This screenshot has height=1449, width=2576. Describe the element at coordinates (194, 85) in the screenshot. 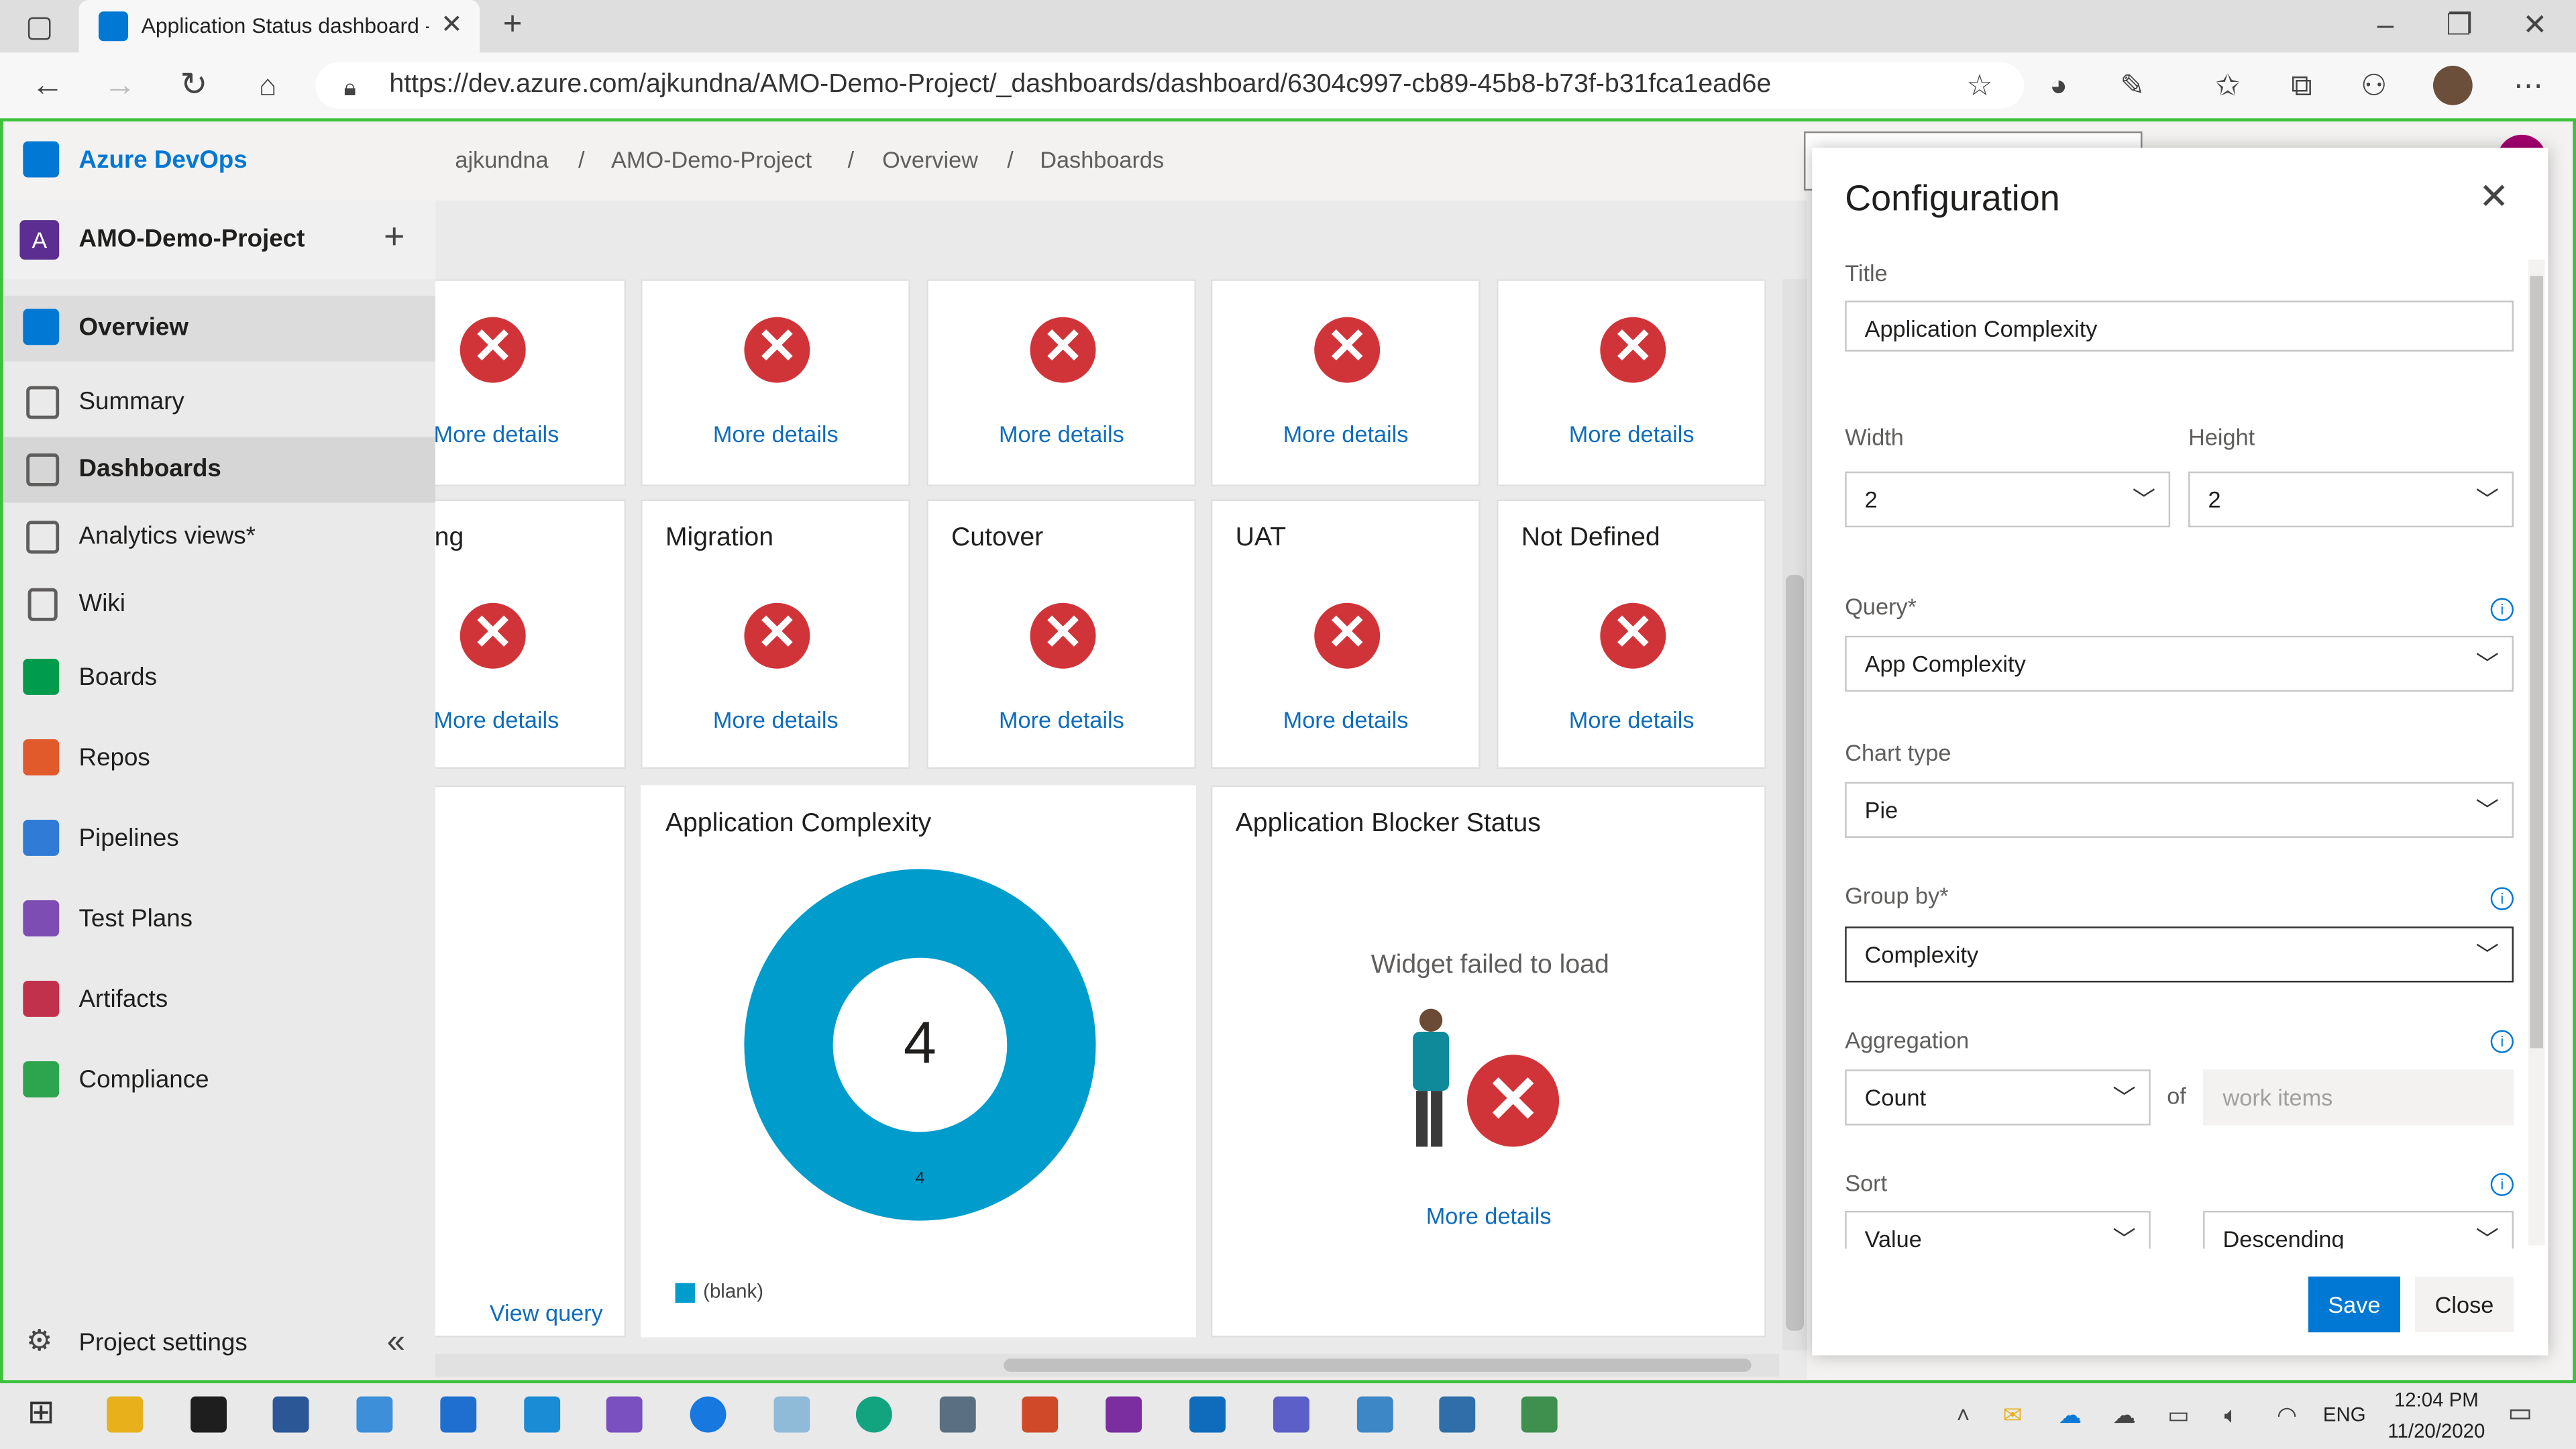

I see `refresh-icon: ↻` at that location.